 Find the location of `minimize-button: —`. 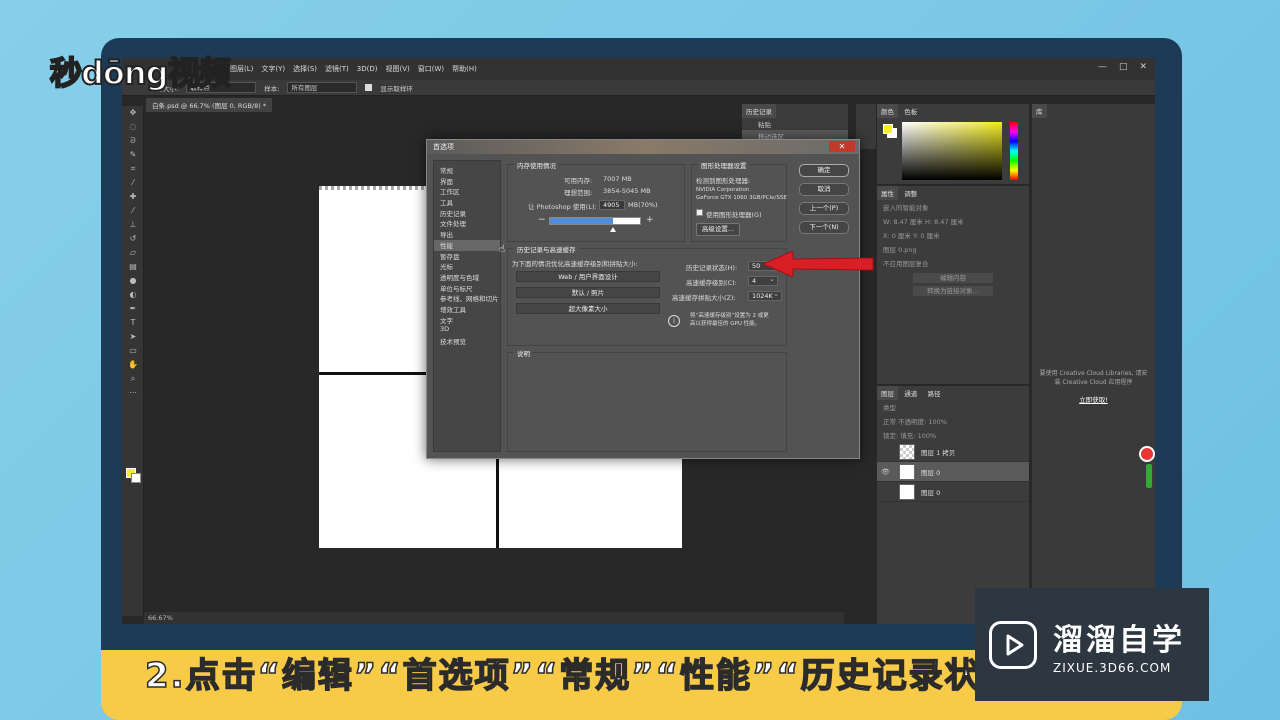

minimize-button: — is located at coordinates (1102, 67).